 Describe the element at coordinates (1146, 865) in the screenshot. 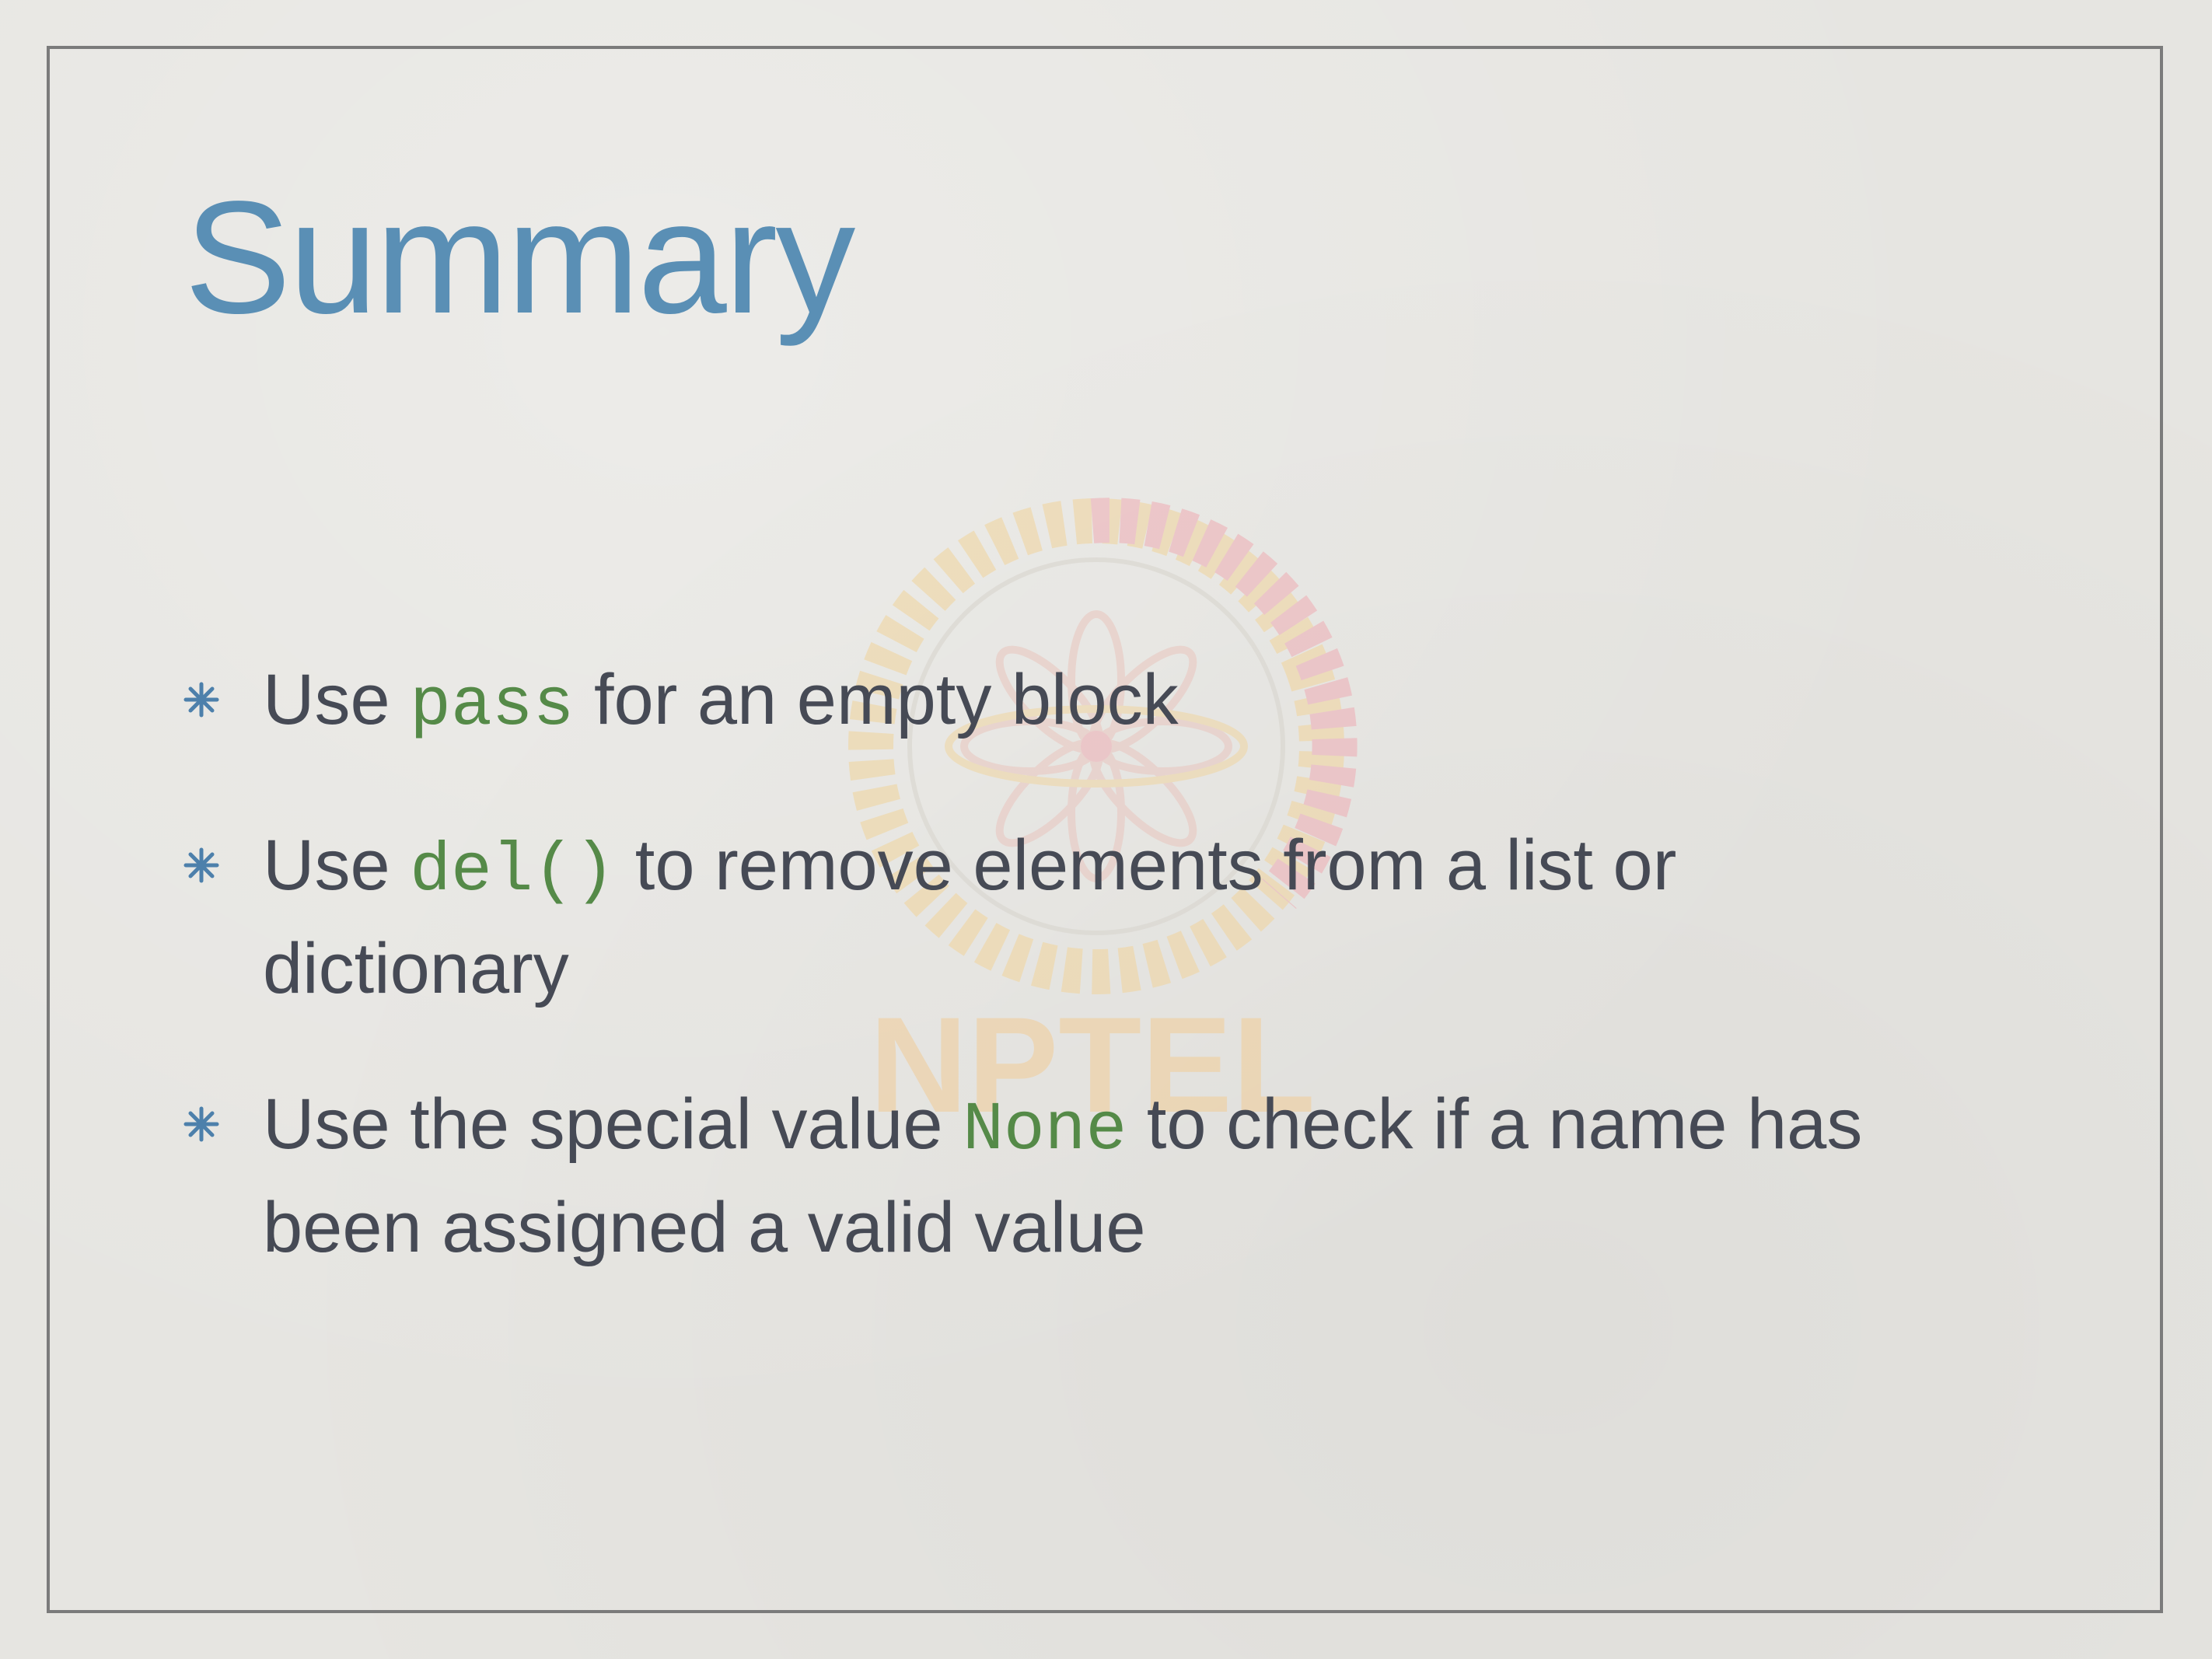

I see `bullet-text: to remove elements from a list or` at that location.